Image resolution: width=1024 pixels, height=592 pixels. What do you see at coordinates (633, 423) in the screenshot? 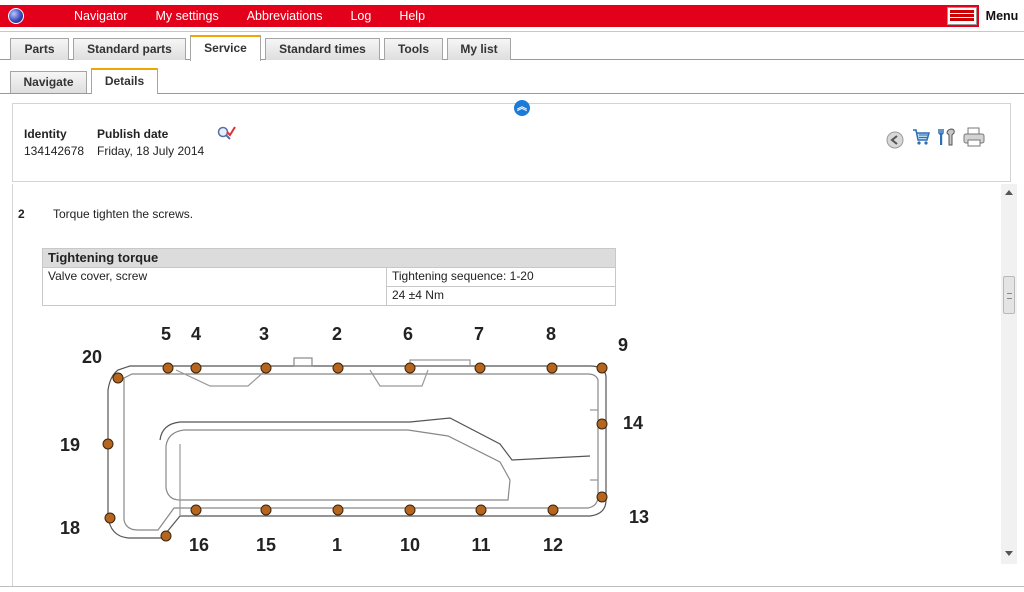
I see `bolt-label: 14` at bounding box center [633, 423].